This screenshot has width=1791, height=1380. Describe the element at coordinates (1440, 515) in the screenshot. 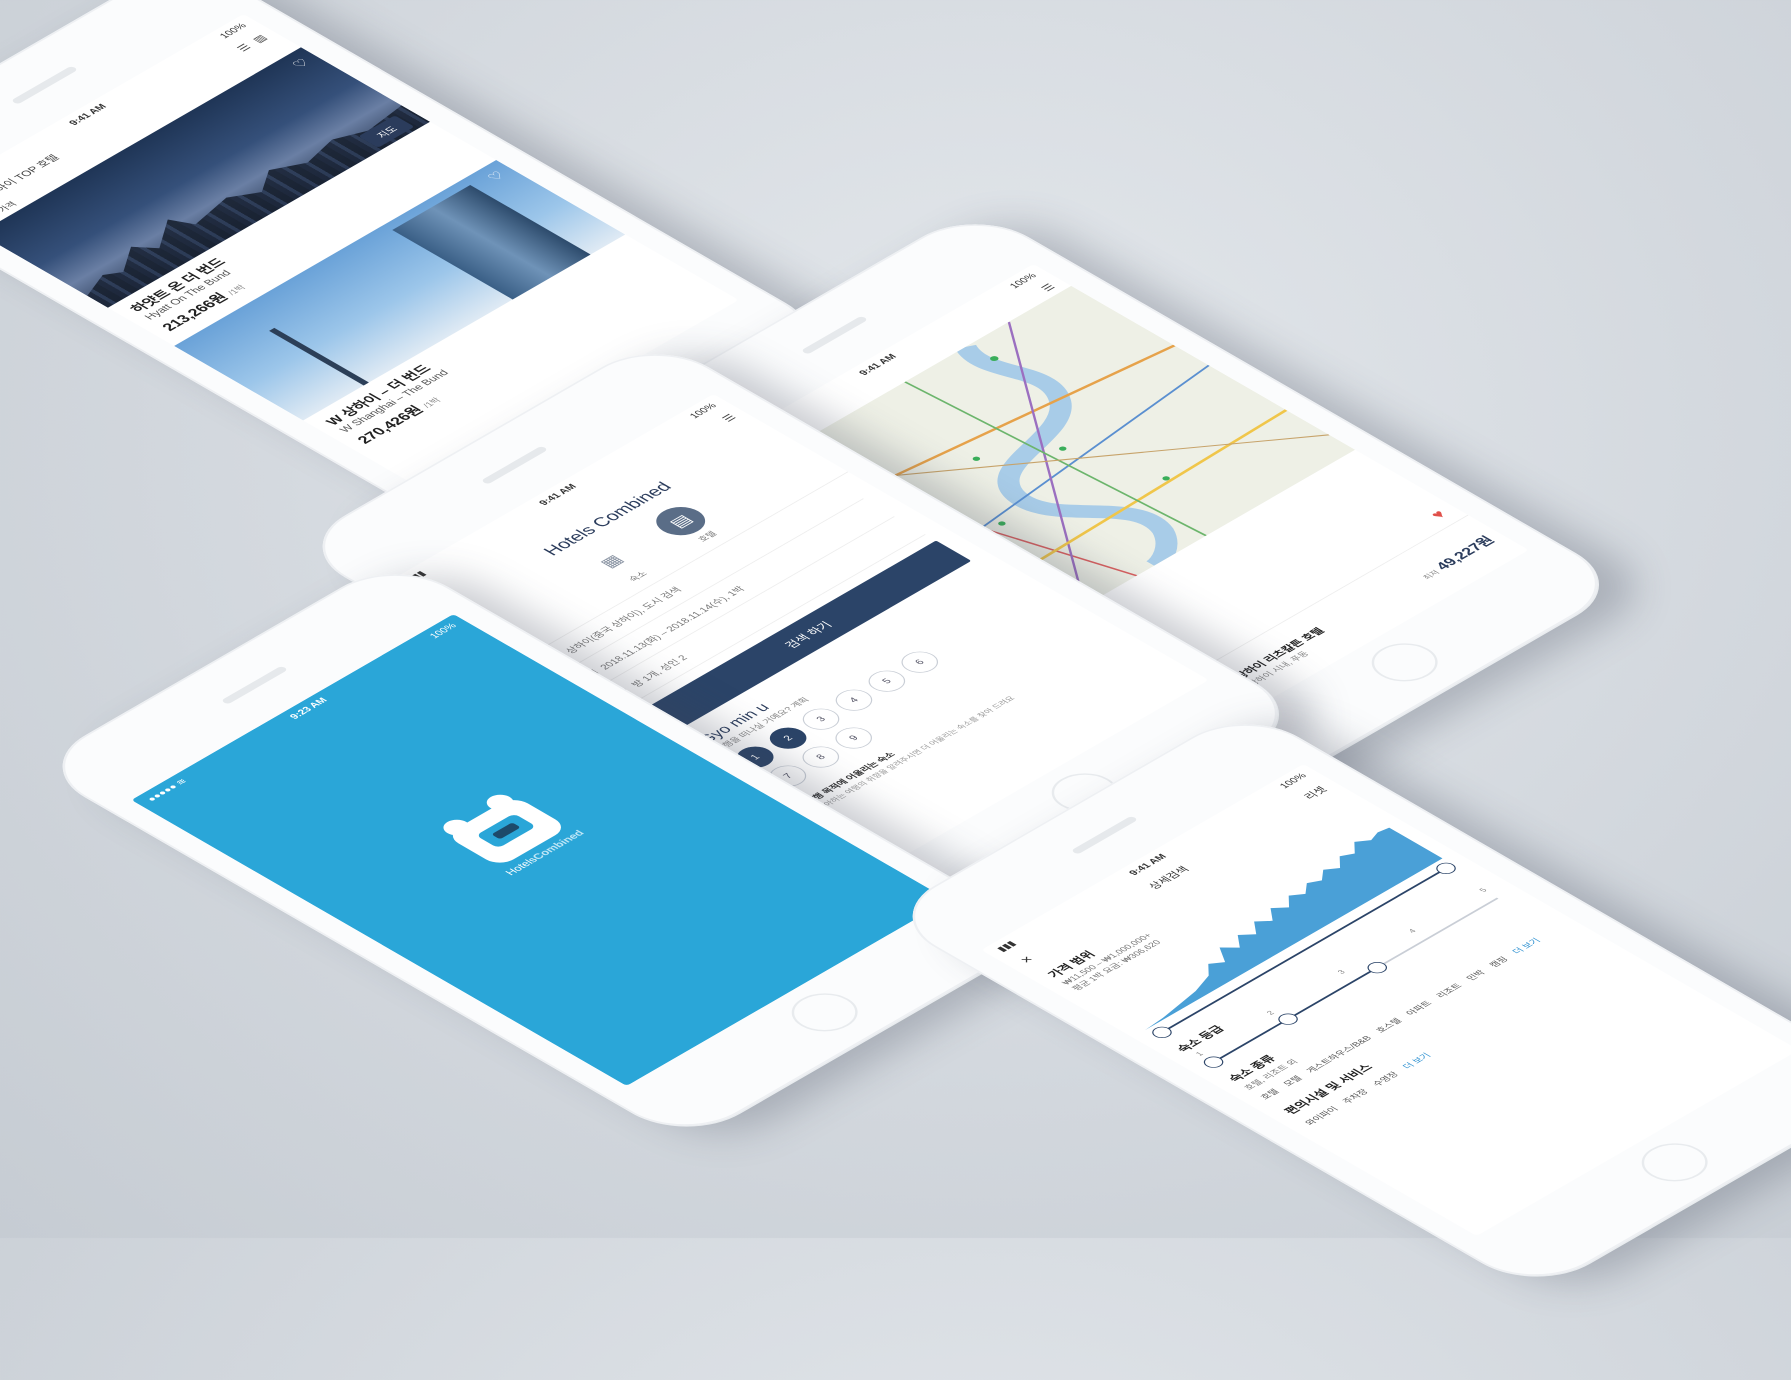

I see `heart-icon: ♥` at that location.